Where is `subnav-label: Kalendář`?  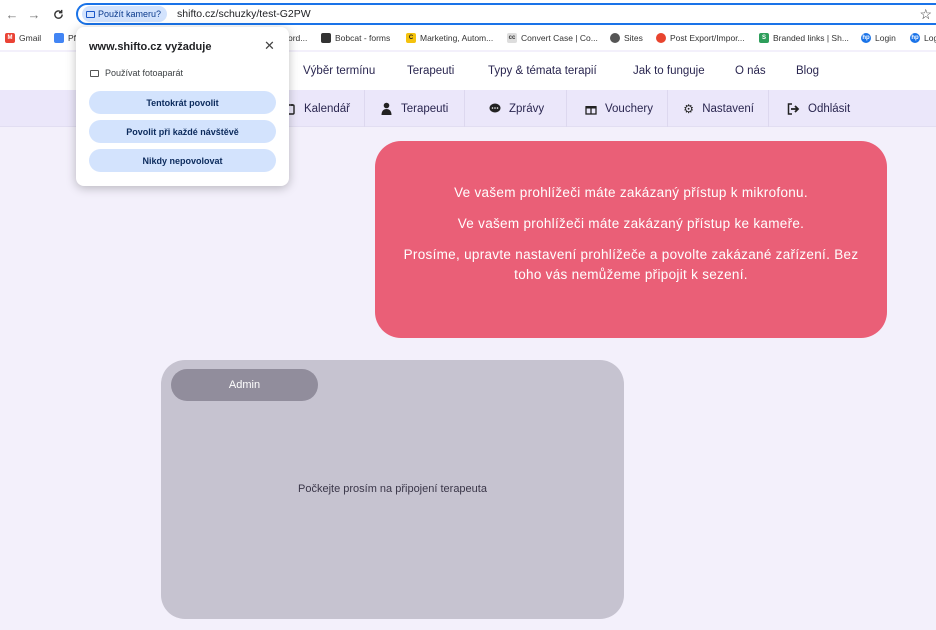
subnav-label: Kalendář is located at coordinates (326, 108).